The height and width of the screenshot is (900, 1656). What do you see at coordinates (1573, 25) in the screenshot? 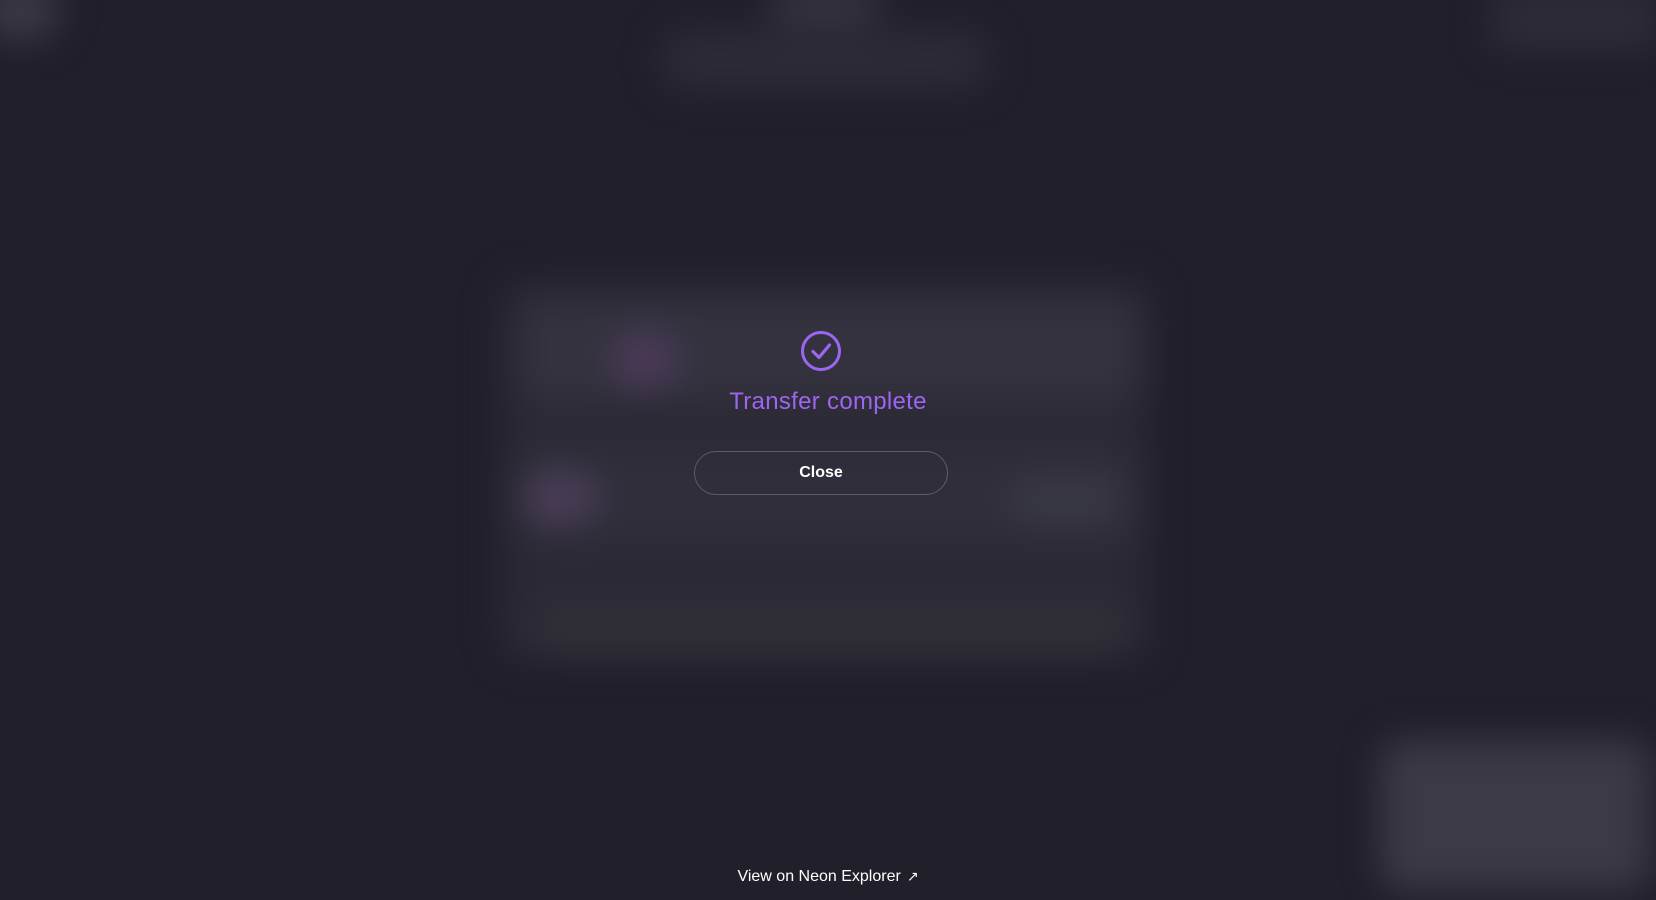
I see `blurred-wallet-area` at bounding box center [1573, 25].